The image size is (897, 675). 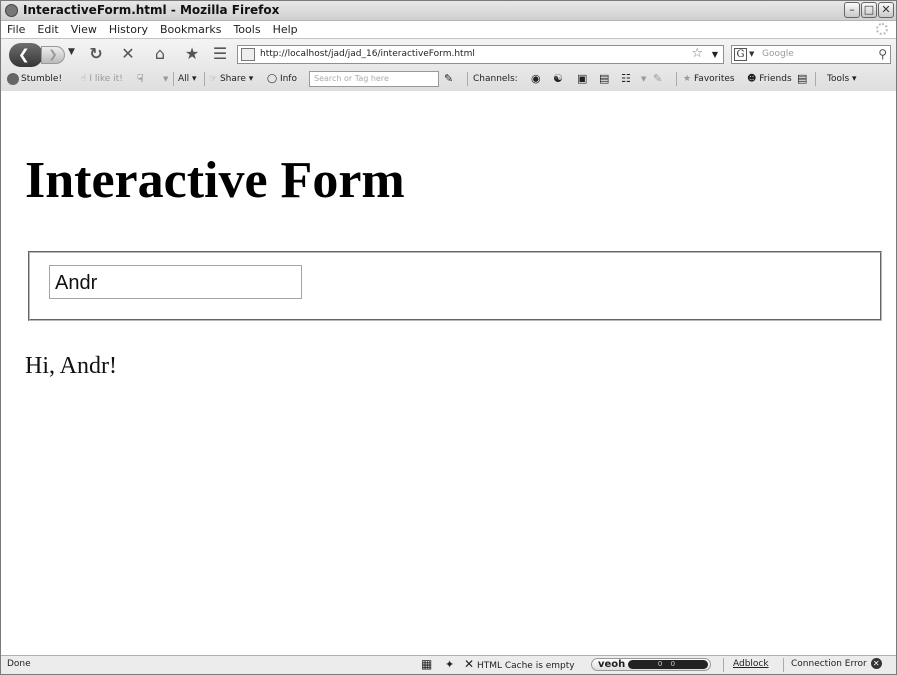 I want to click on search-engine-icon: G, so click(x=740, y=54).